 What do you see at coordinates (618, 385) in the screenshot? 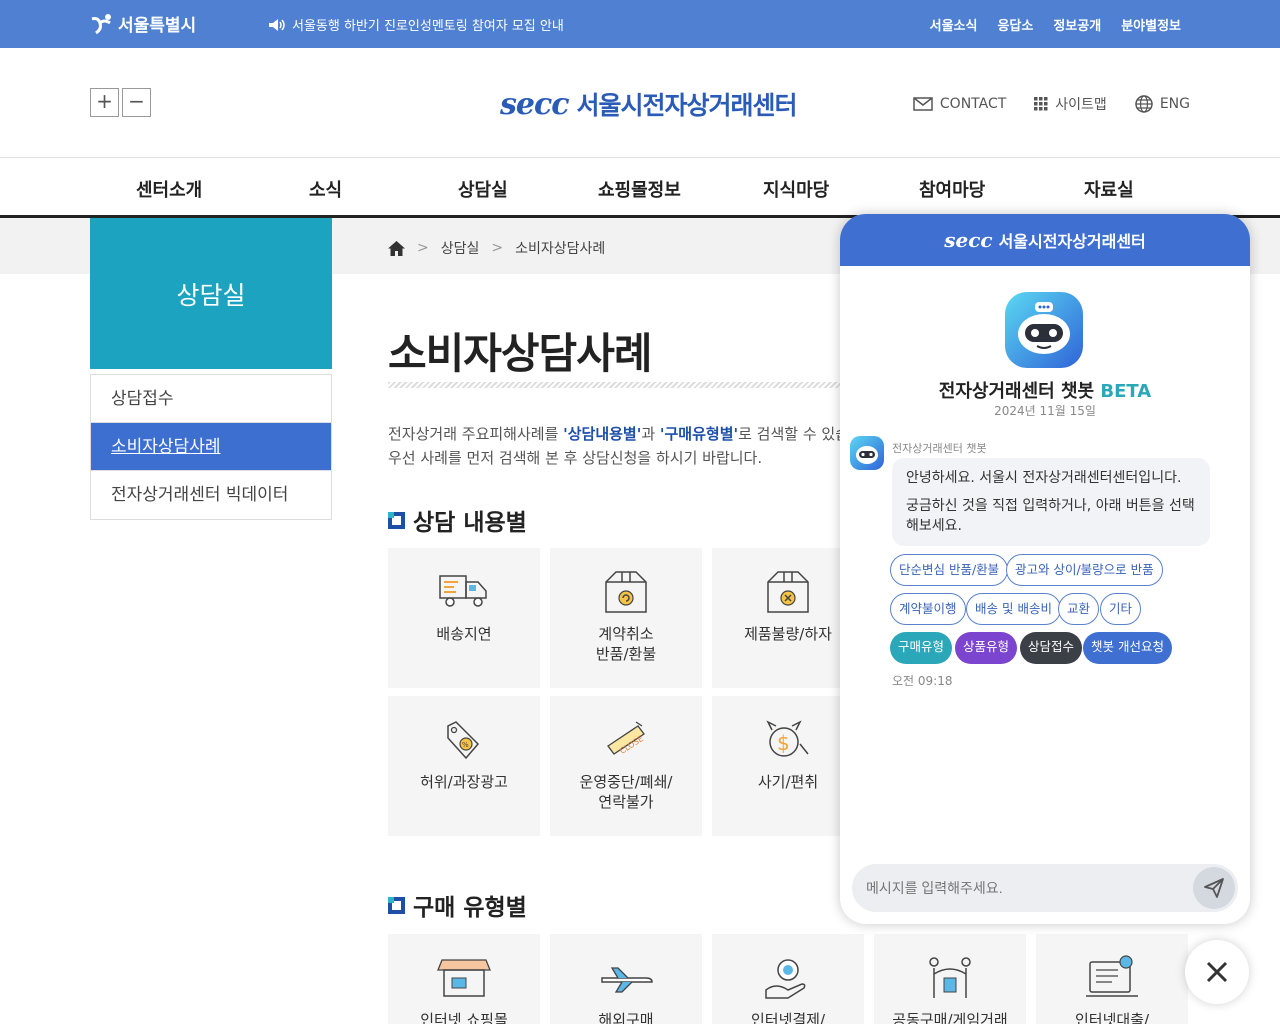
I see `title-underline` at bounding box center [618, 385].